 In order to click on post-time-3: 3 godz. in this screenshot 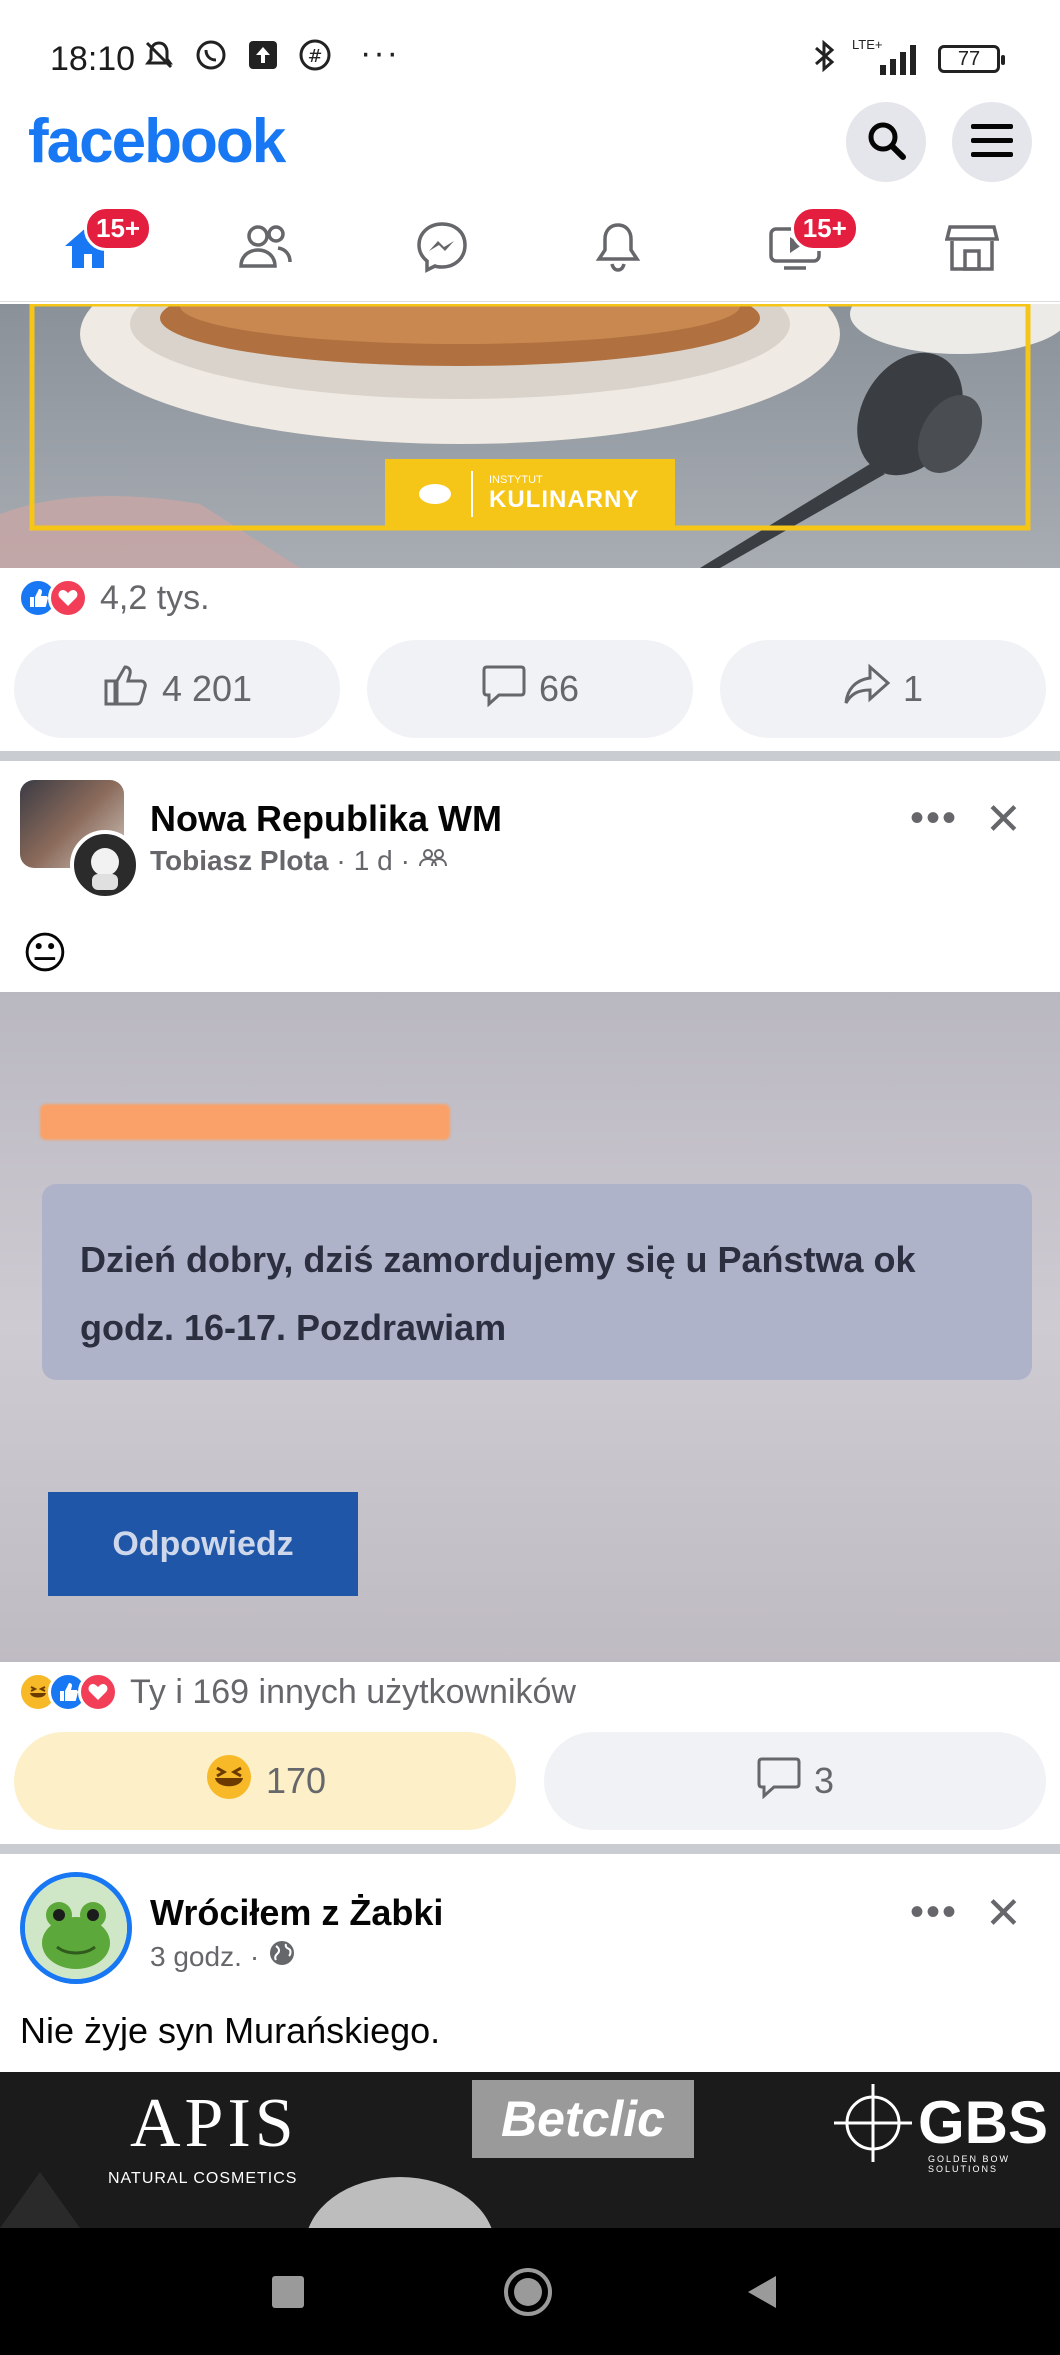, I will do `click(196, 1957)`.